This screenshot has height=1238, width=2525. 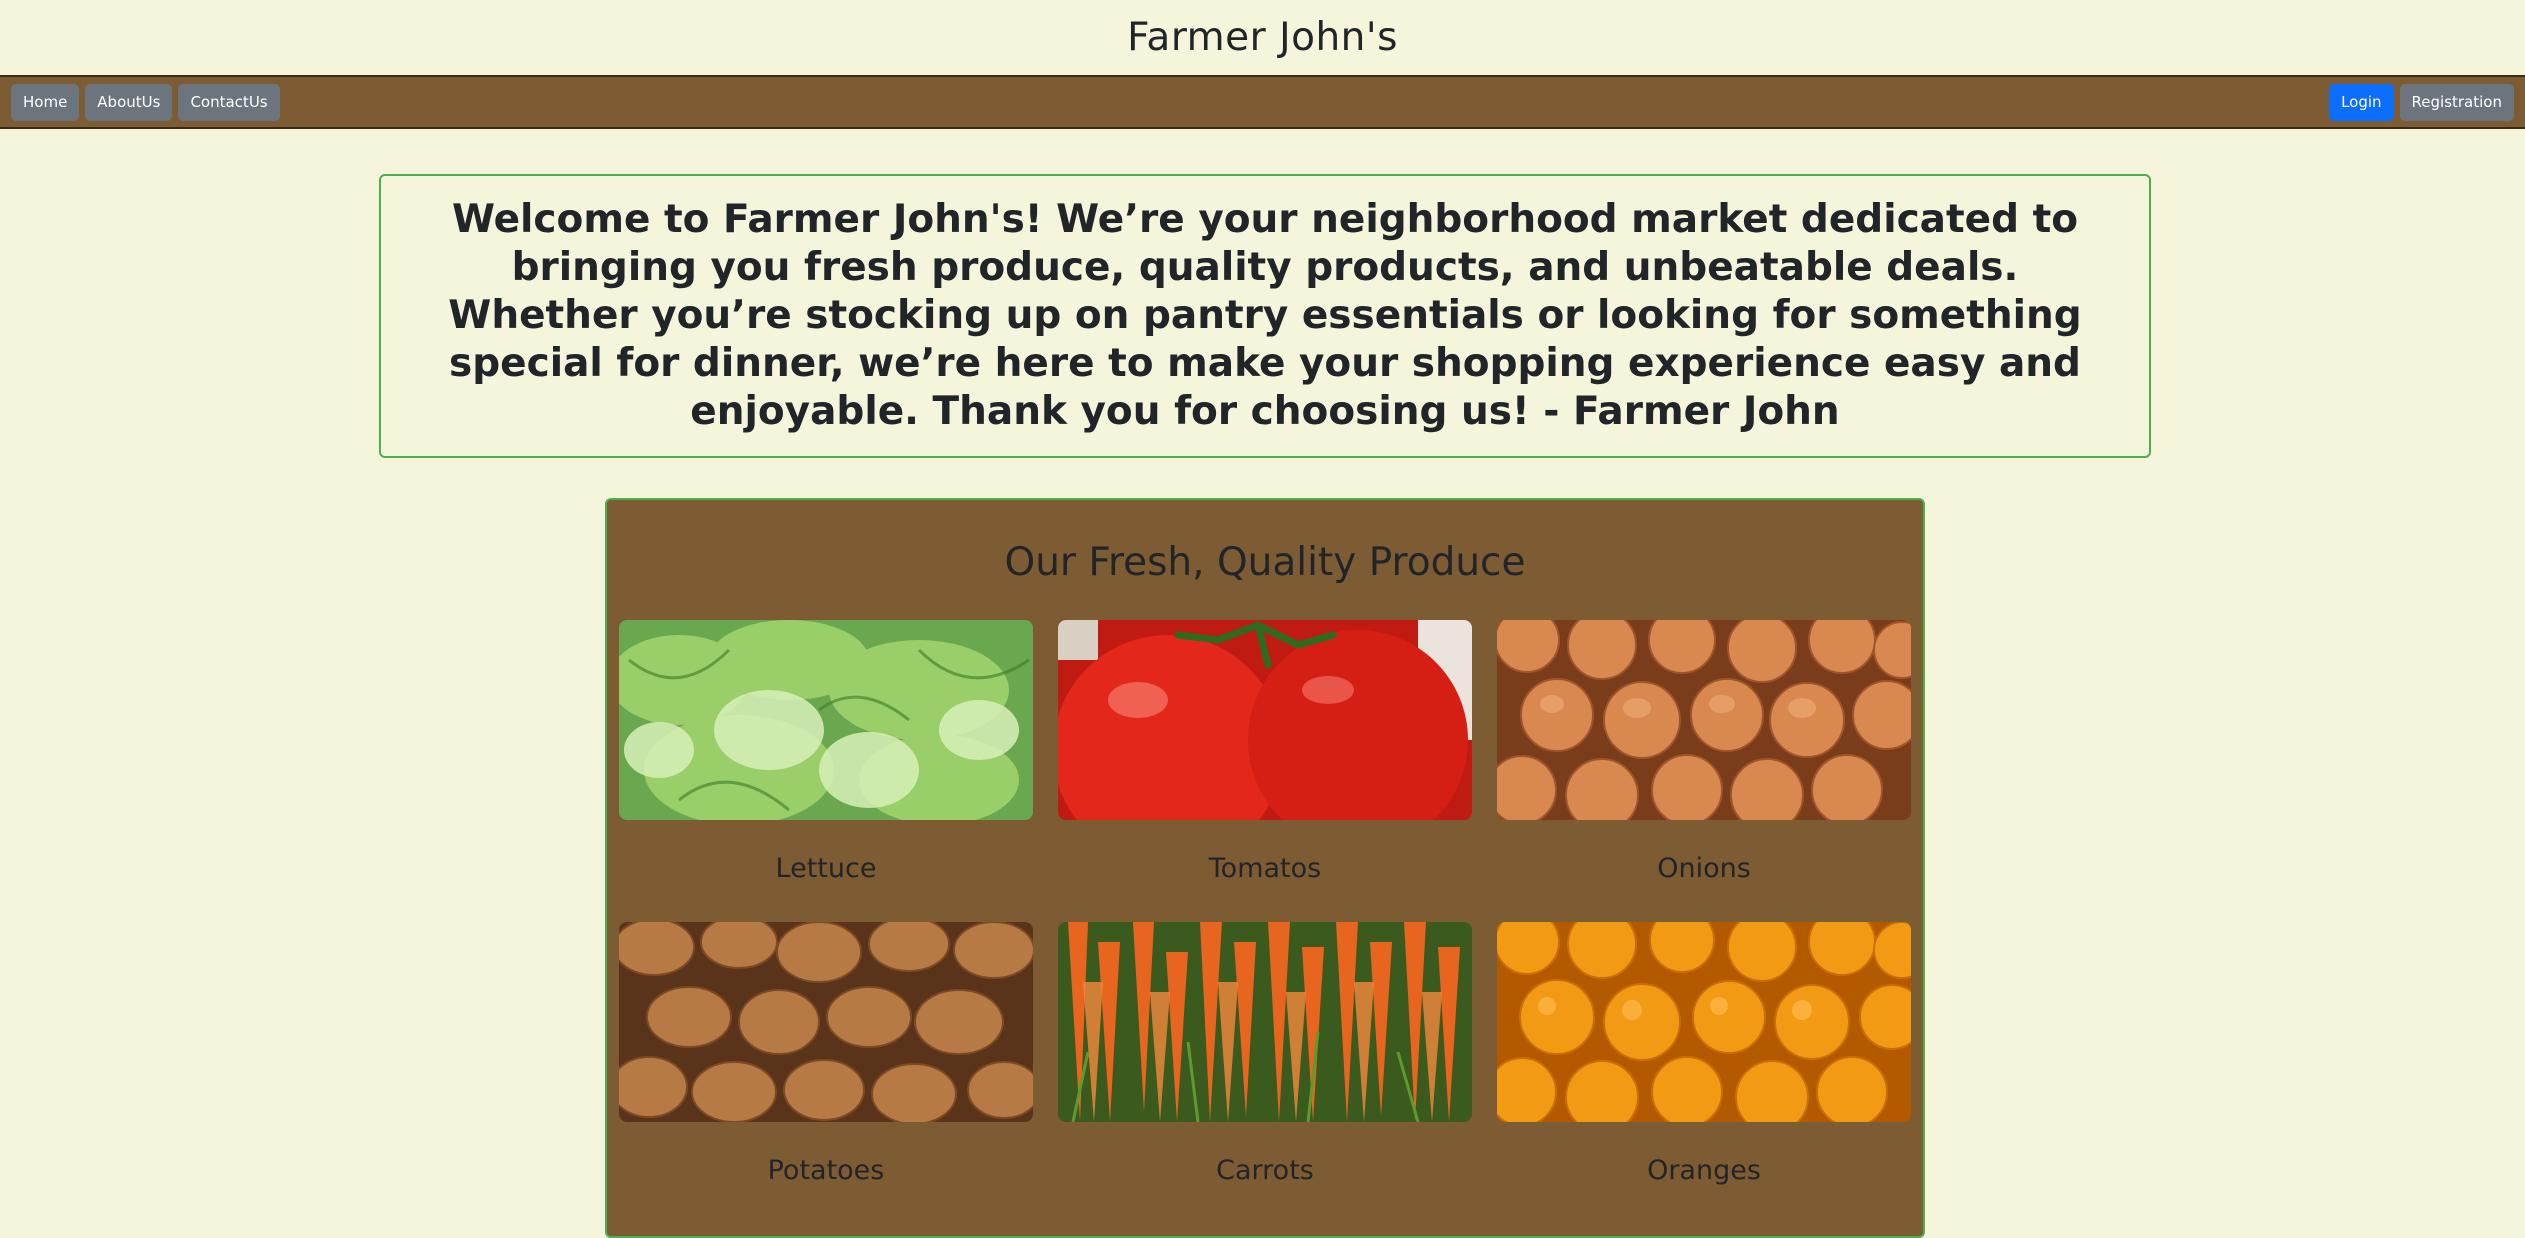 I want to click on produce-heading: Our Fresh, Quality Produce, so click(x=1265, y=562).